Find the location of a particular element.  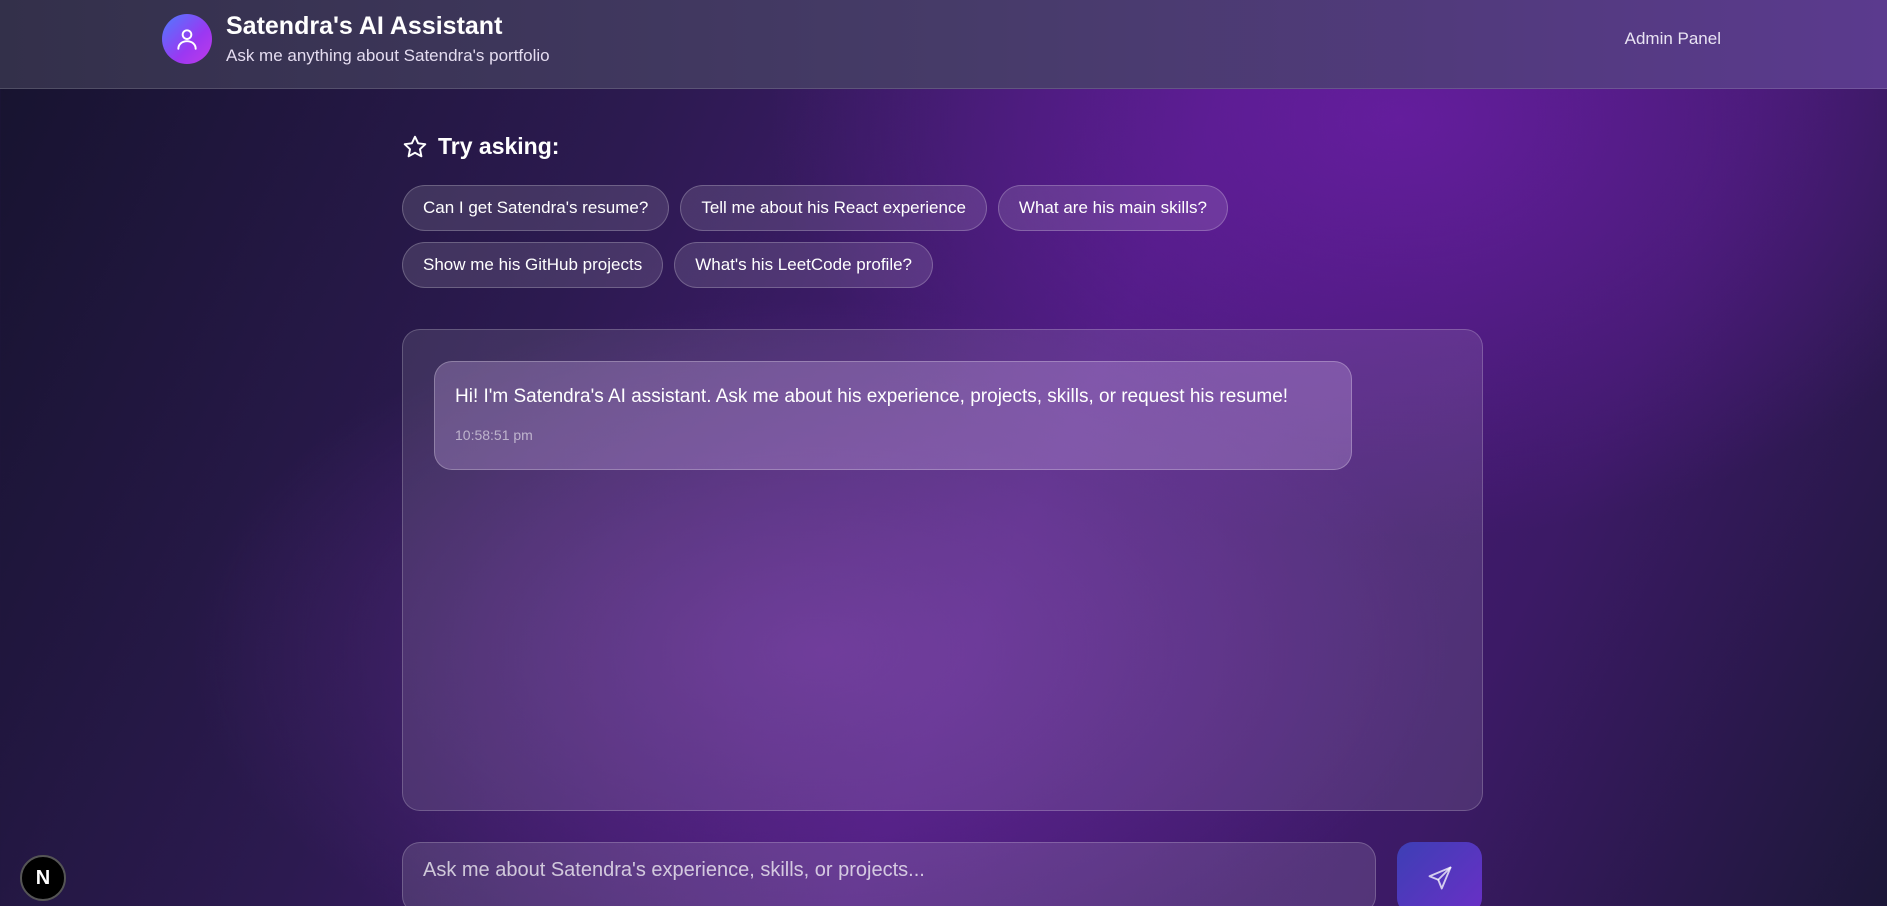

message-input-container is located at coordinates (889, 874).